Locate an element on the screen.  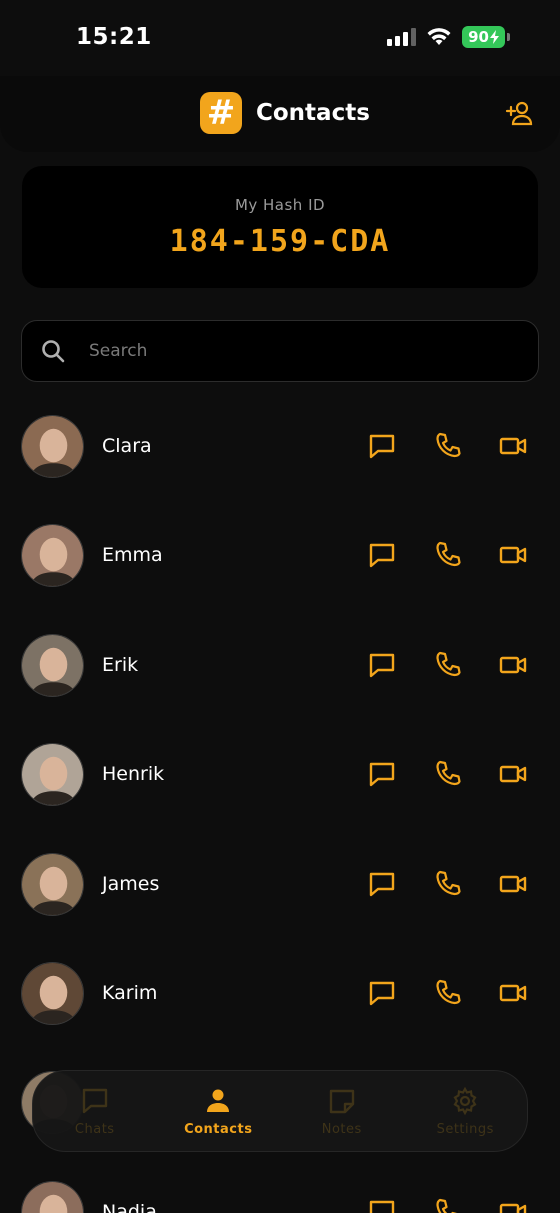
tab-notes: Notes is located at coordinates (342, 1111).